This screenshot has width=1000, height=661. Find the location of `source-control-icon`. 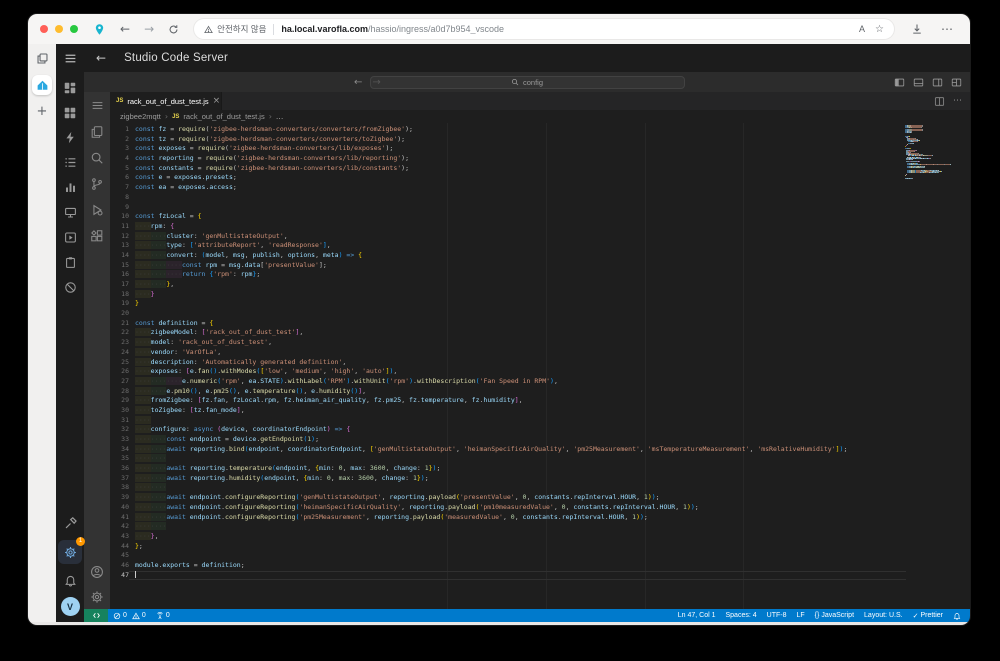

source-control-icon is located at coordinates (97, 183).